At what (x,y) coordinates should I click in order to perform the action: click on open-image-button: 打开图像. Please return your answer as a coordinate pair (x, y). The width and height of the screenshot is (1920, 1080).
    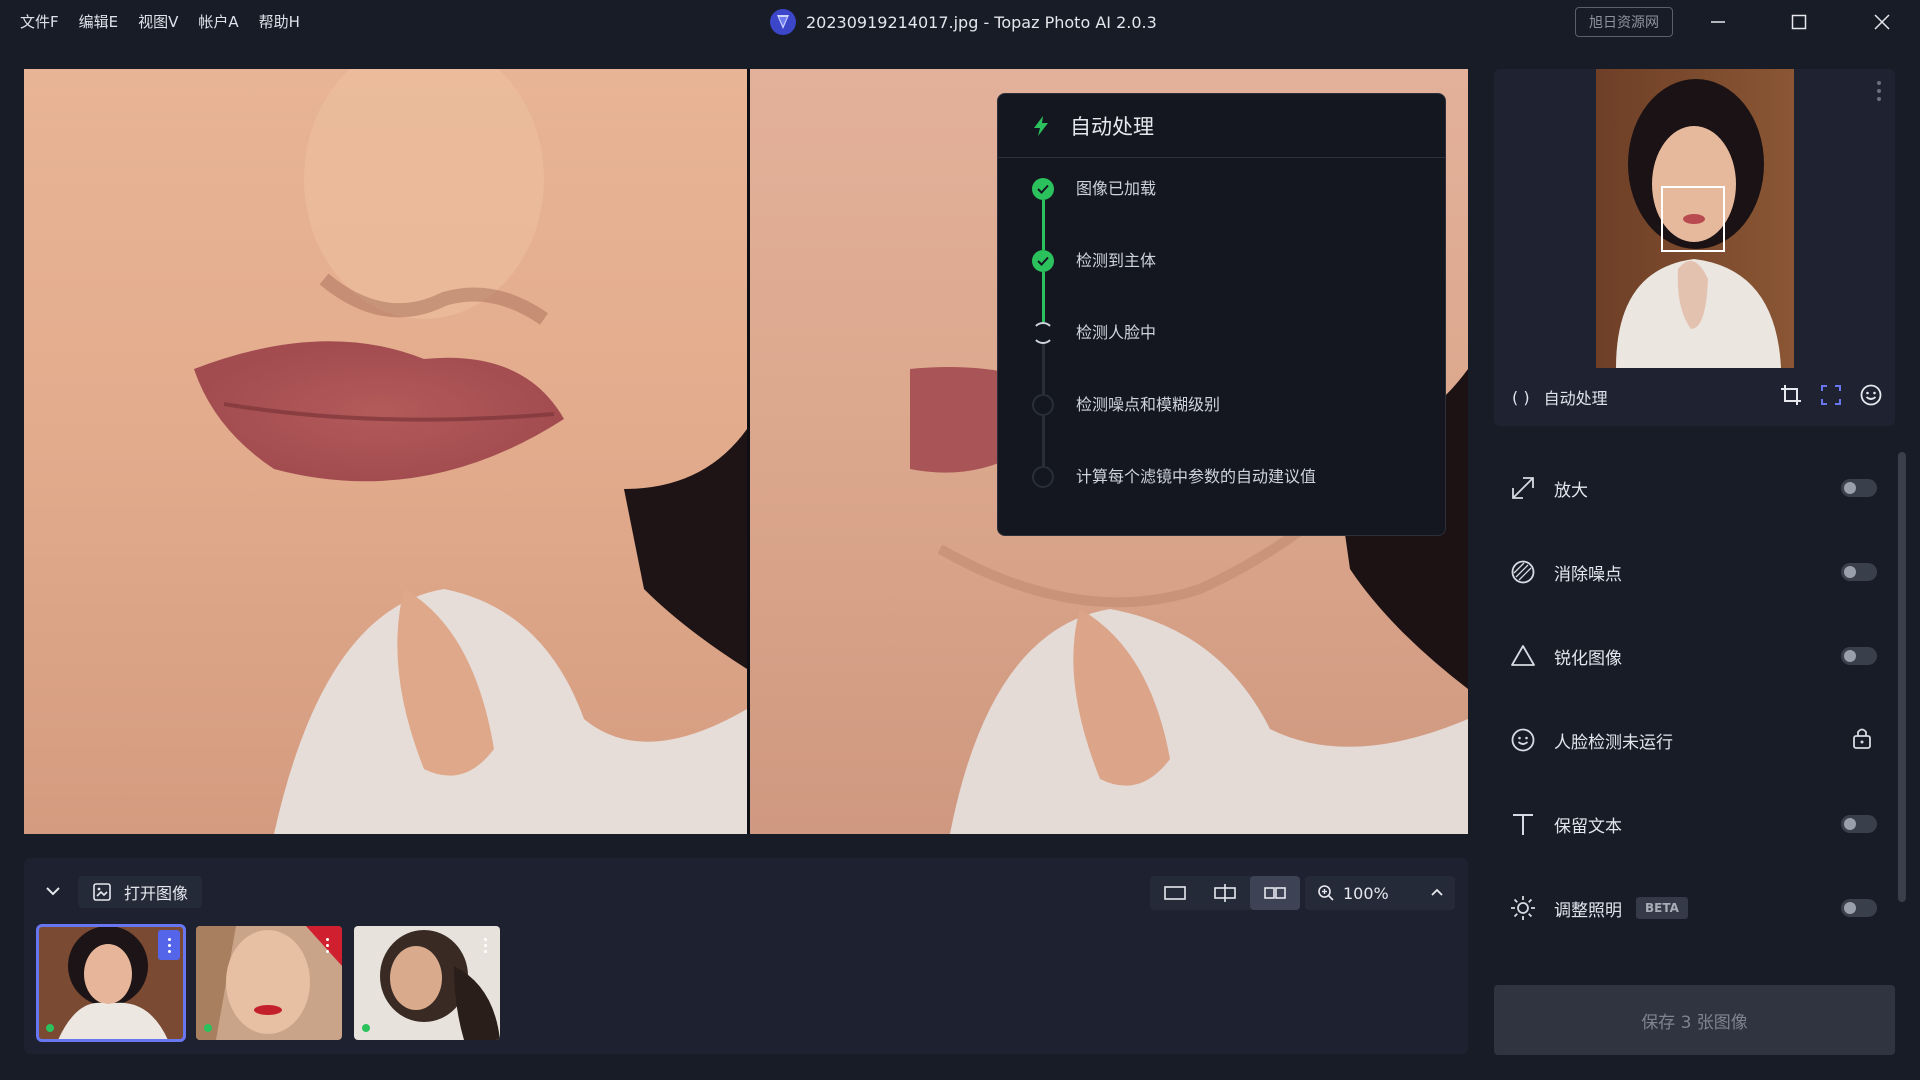
    Looking at the image, I should click on (140, 892).